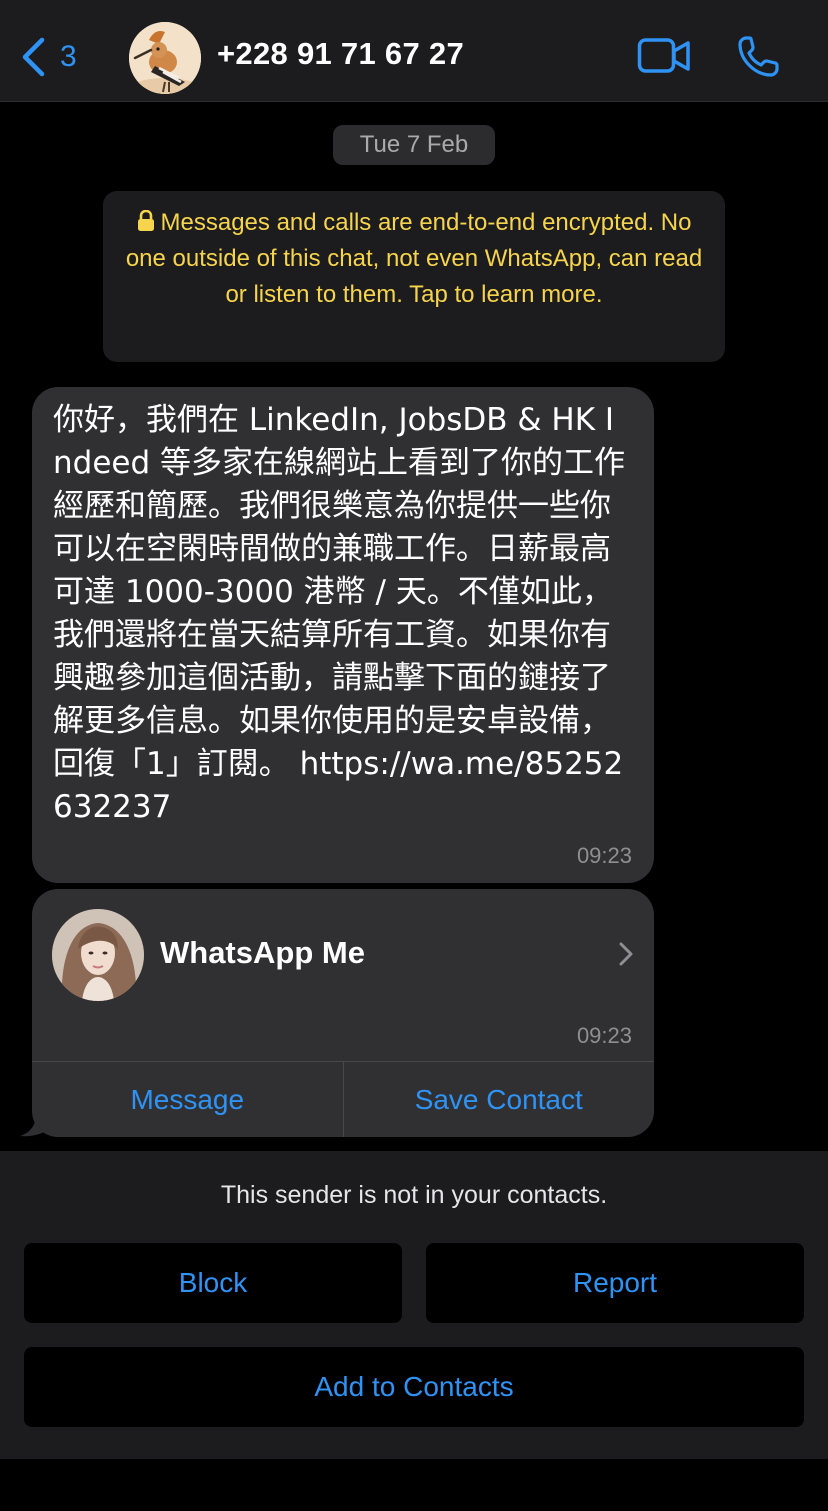  What do you see at coordinates (33, 57) in the screenshot?
I see `chevron-left-icon` at bounding box center [33, 57].